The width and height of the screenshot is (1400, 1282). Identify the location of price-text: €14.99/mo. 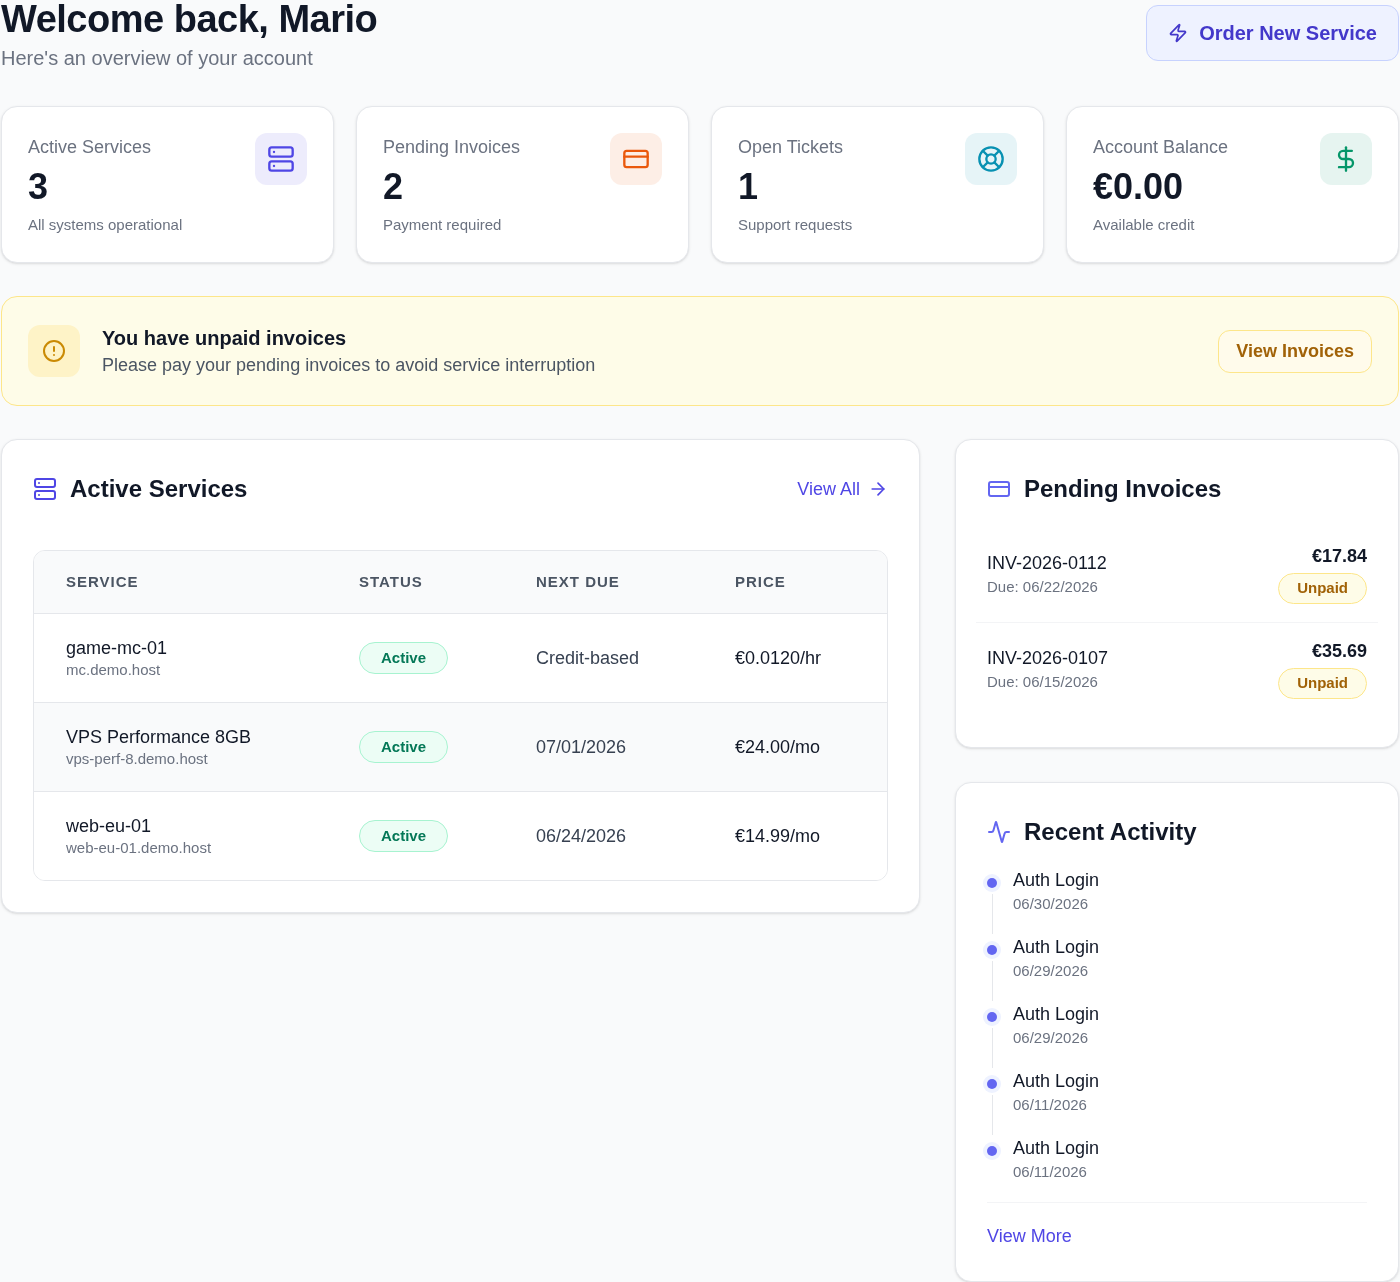
(778, 836).